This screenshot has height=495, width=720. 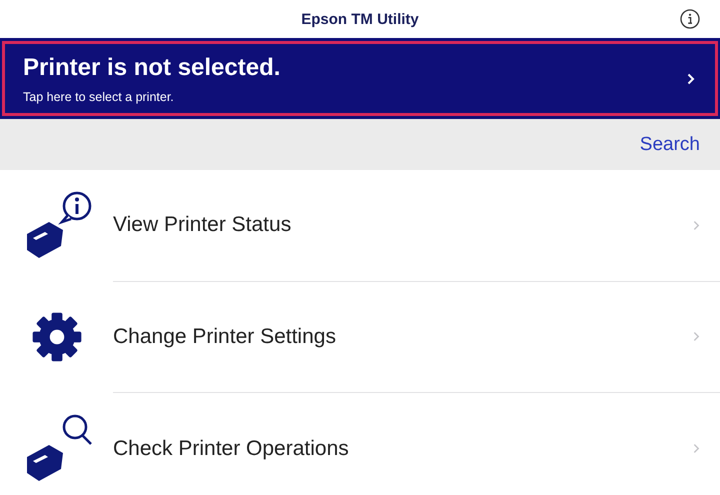 I want to click on search-button: Search, so click(x=670, y=145).